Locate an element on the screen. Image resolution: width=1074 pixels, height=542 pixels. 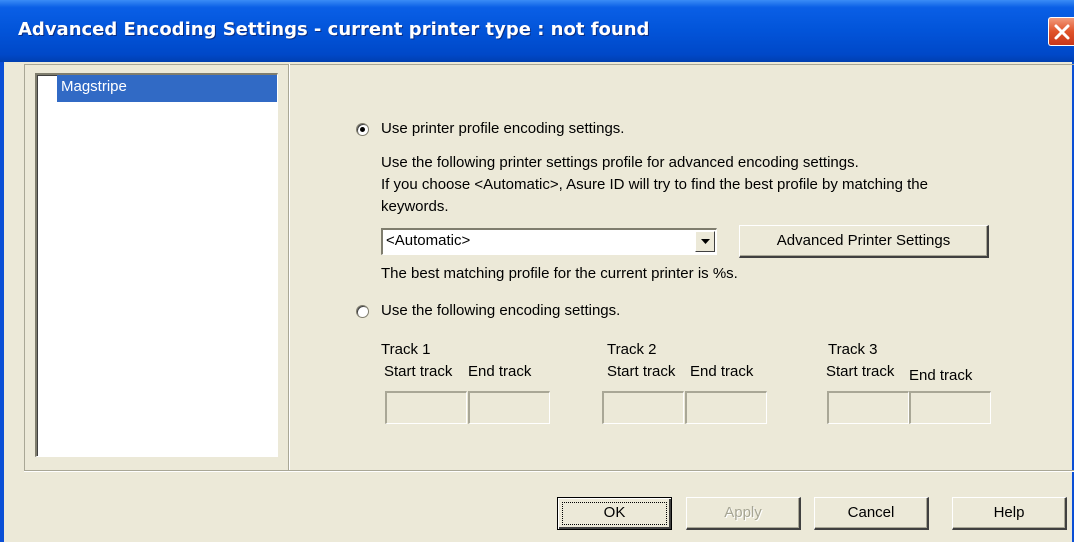
track-2-title: Track 2 is located at coordinates (632, 349).